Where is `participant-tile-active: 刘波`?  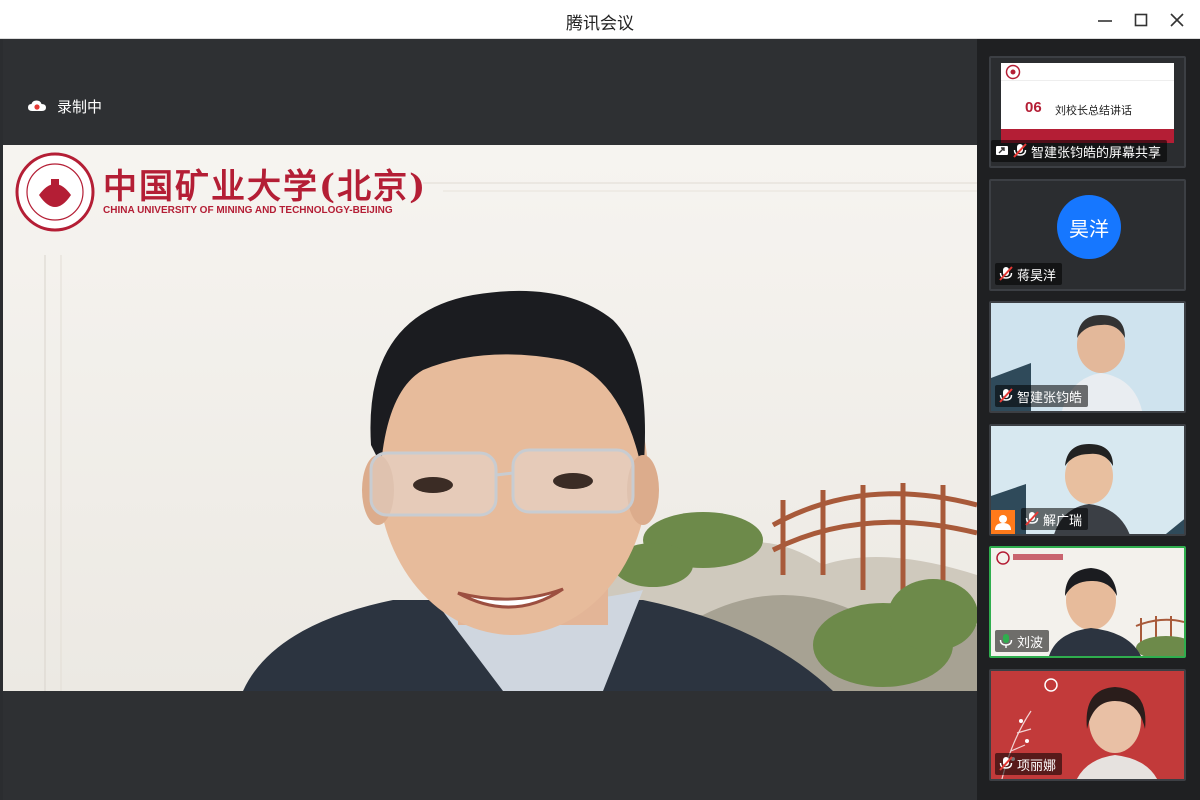
participant-tile-active: 刘波 is located at coordinates (1087, 602).